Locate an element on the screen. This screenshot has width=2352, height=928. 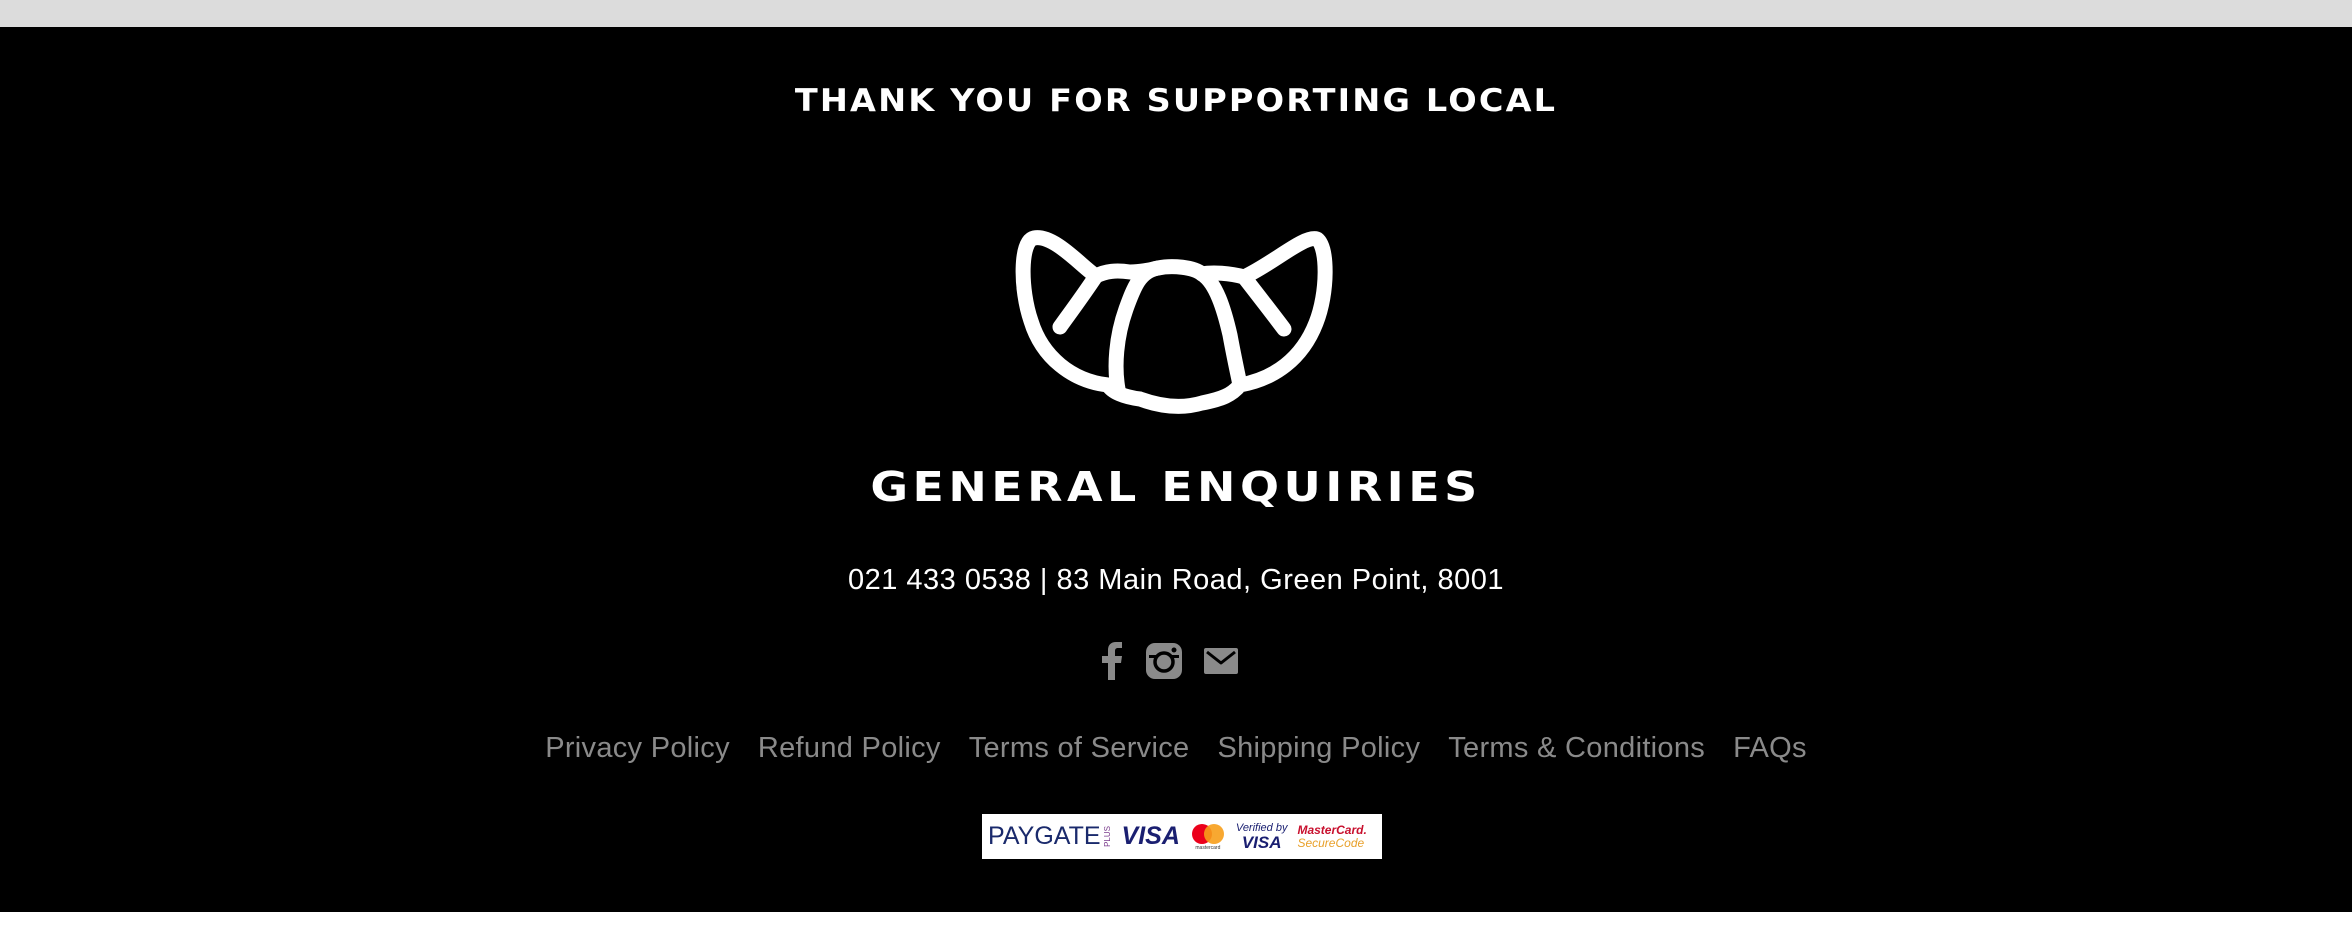
faqs-link: FAQs is located at coordinates (1770, 748).